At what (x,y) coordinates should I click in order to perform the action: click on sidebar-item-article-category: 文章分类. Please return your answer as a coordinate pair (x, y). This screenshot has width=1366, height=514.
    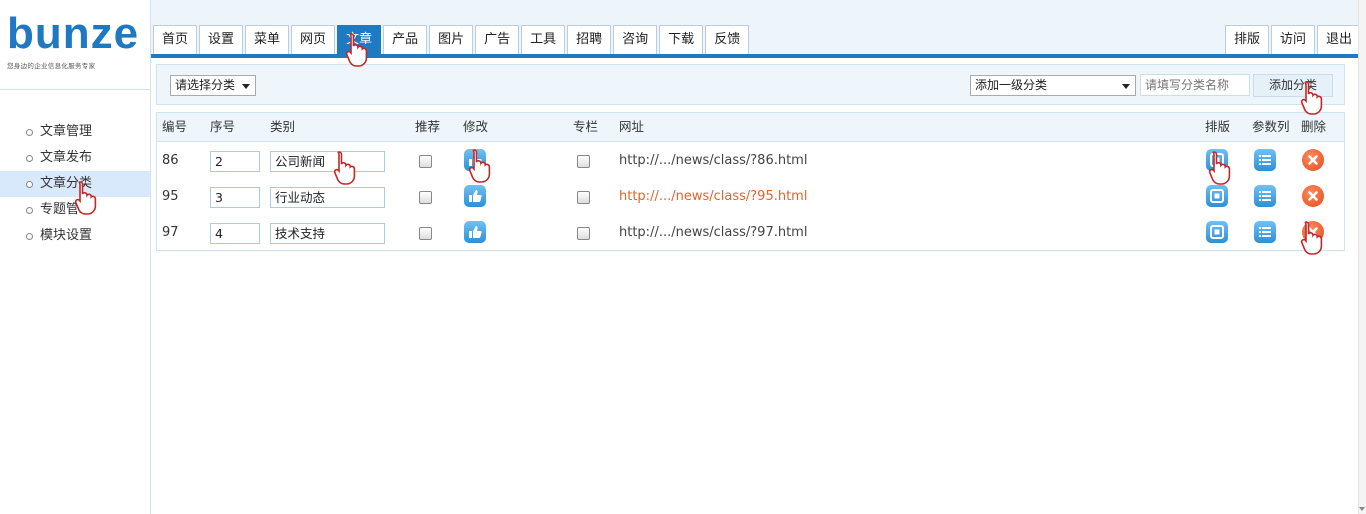
    Looking at the image, I should click on (75, 184).